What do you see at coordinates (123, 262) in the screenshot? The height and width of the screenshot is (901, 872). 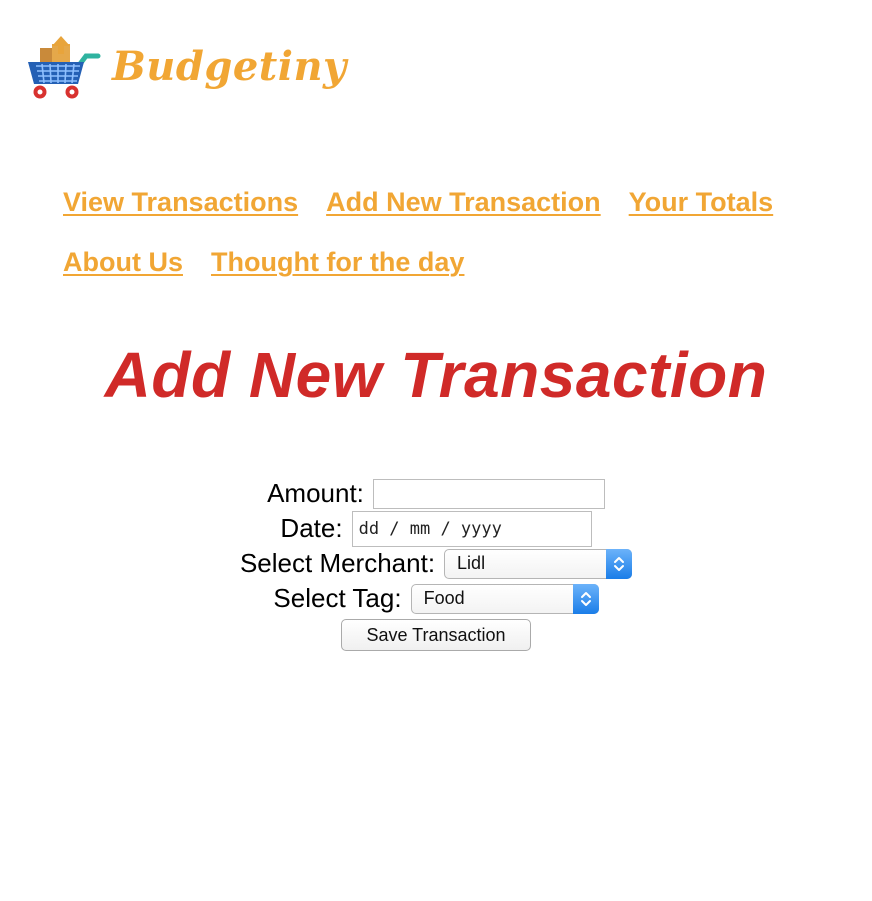 I see `nav-link-about-us: About Us` at bounding box center [123, 262].